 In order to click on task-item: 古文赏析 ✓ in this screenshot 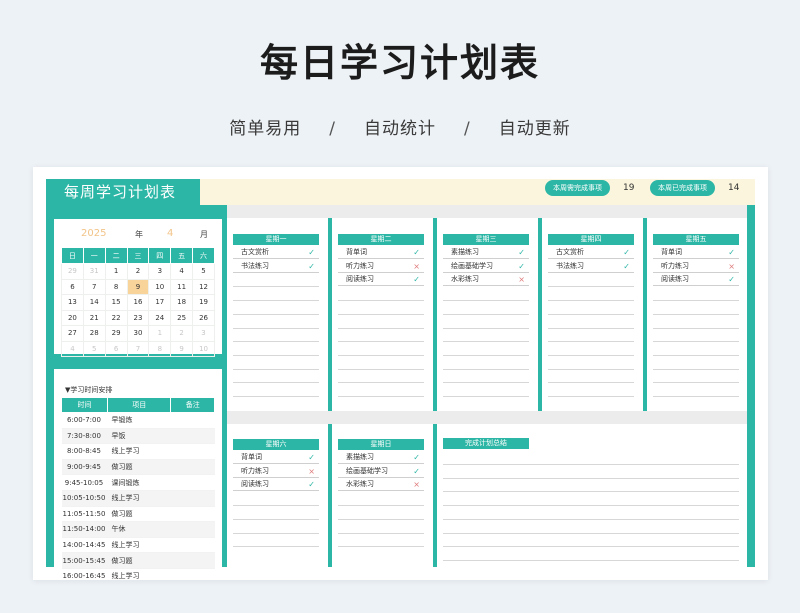, I will do `click(591, 252)`.